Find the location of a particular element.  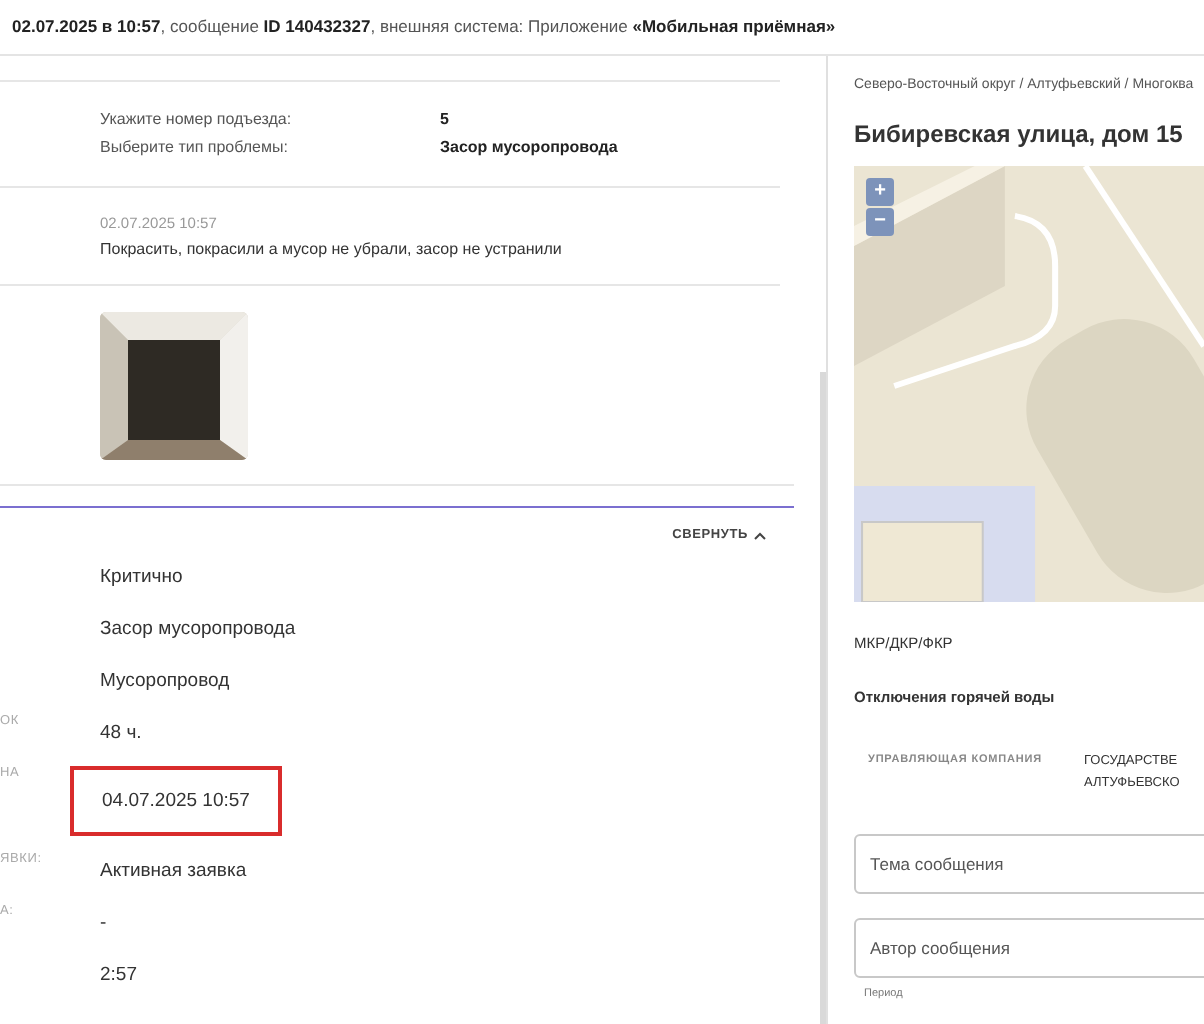

photo-placeholder is located at coordinates (174, 386).